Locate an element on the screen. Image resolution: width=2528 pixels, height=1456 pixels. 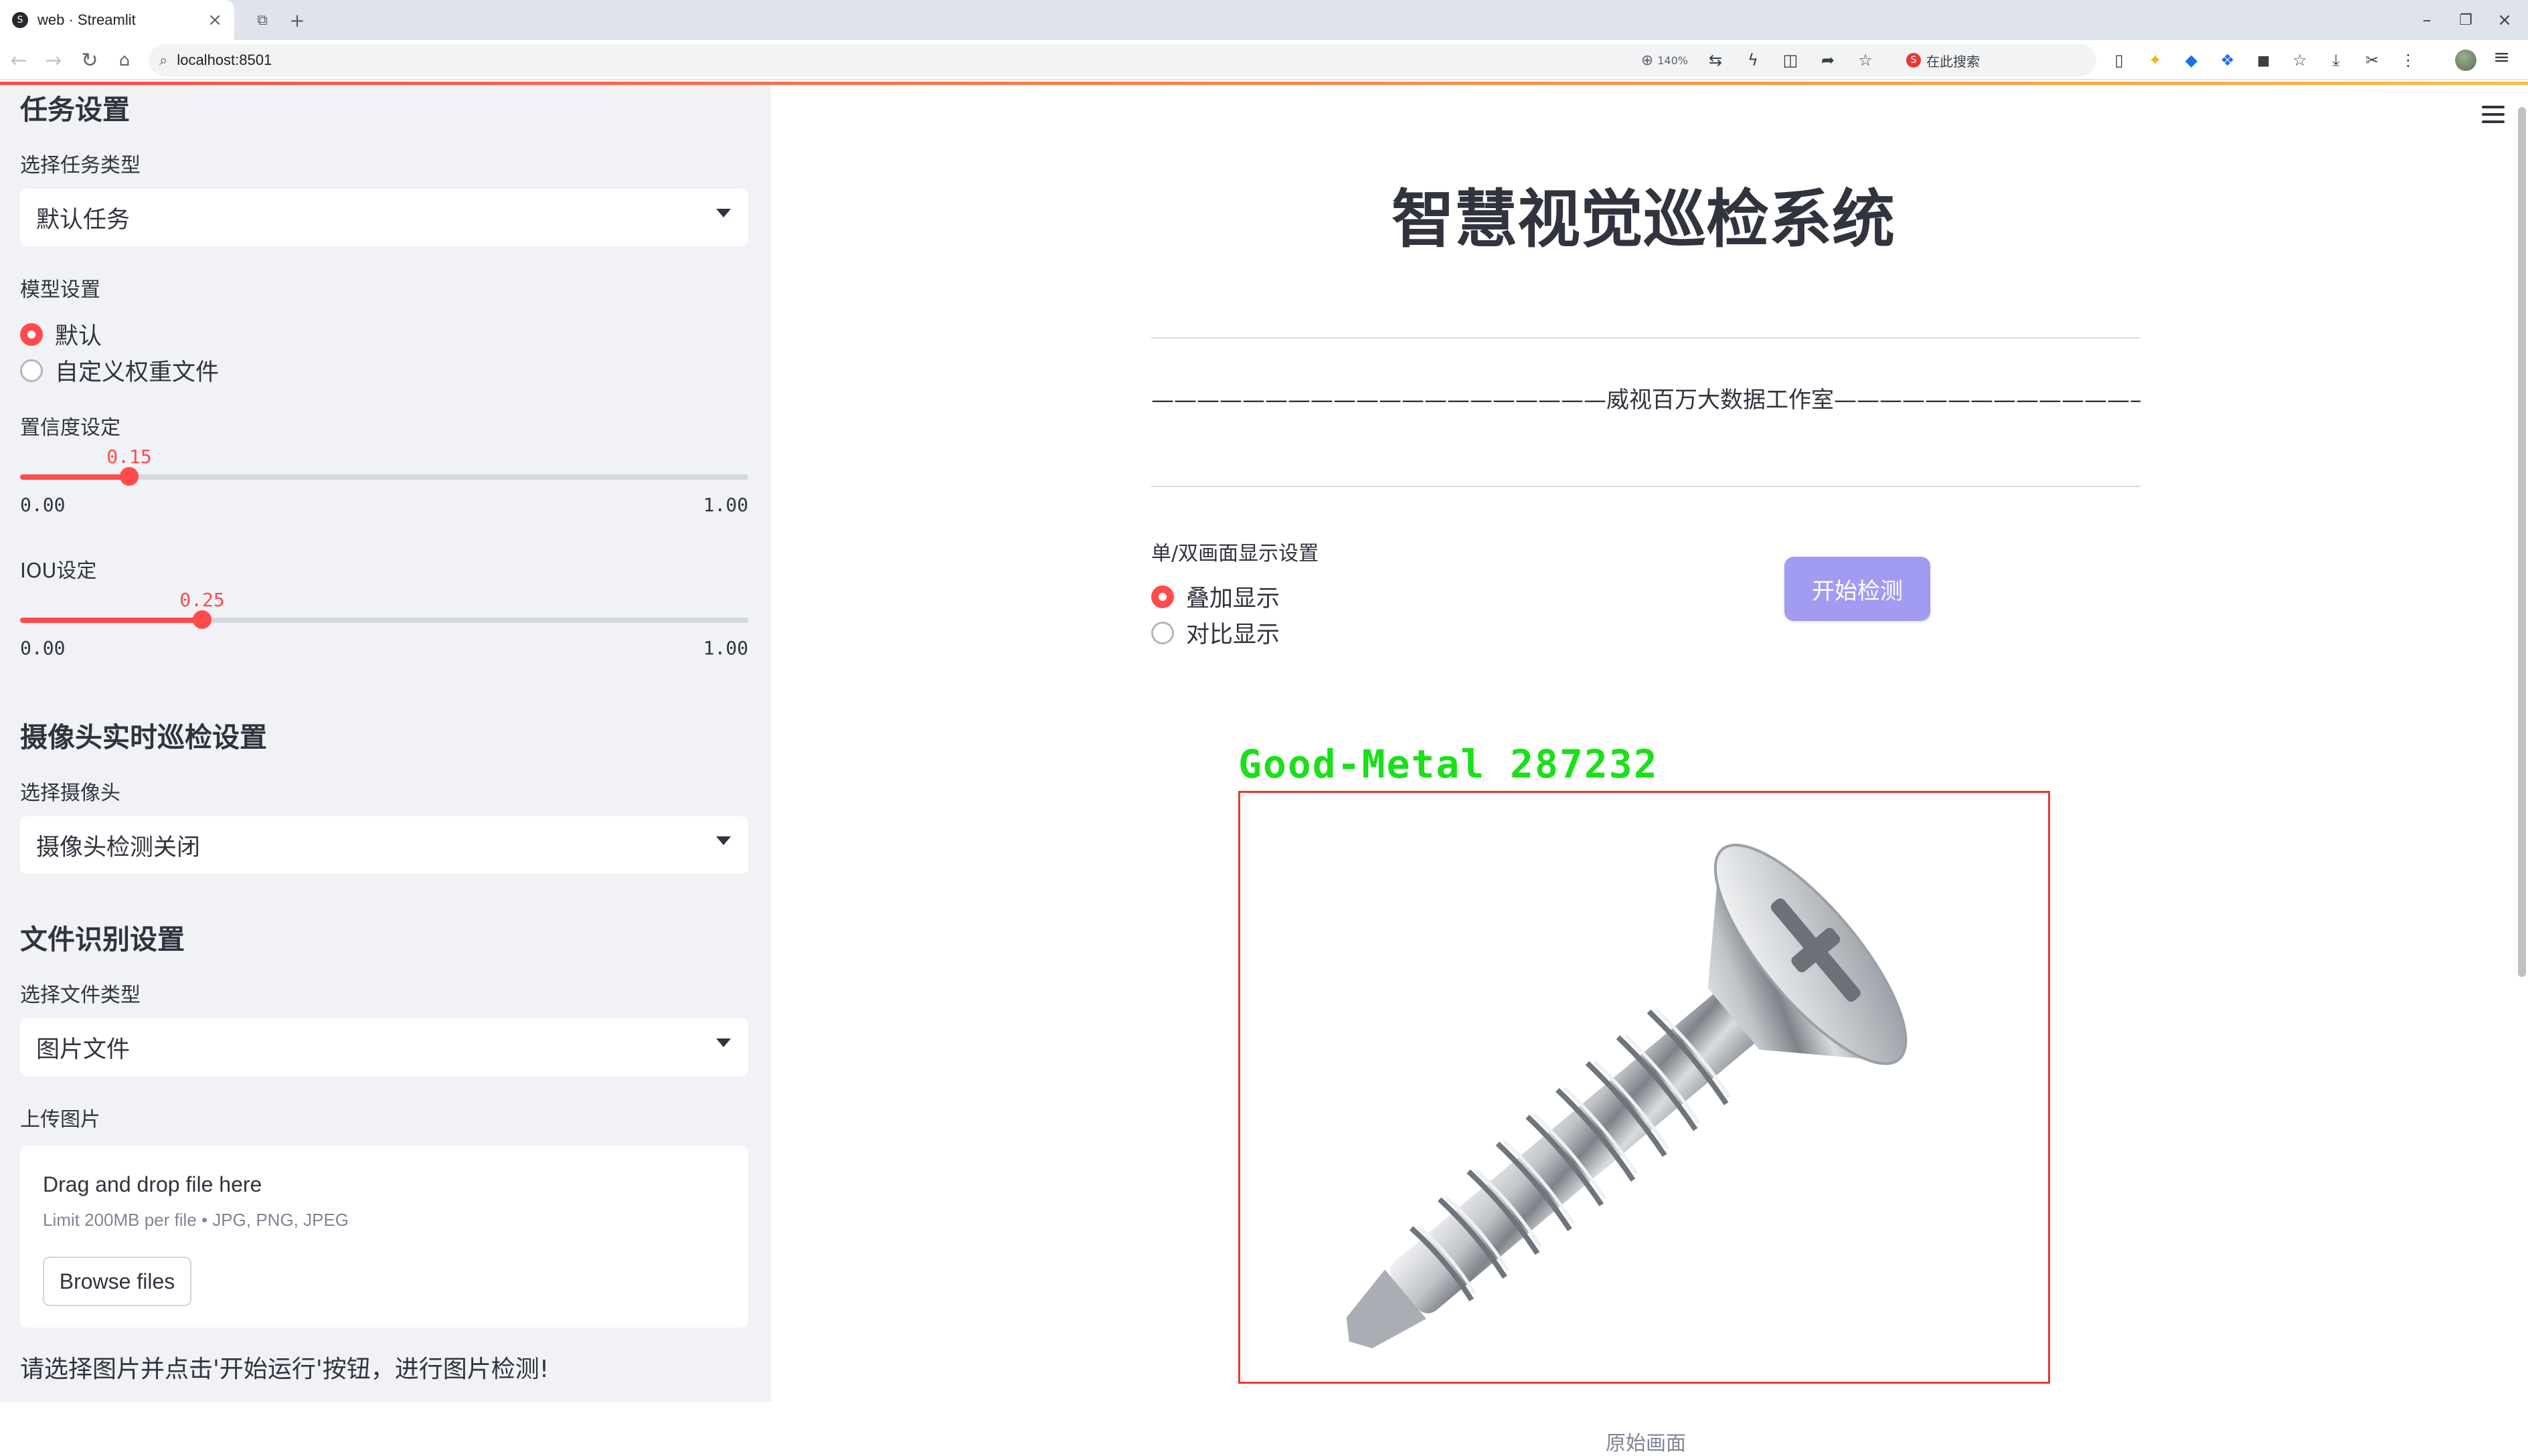
forward-icon: → is located at coordinates (53, 60).